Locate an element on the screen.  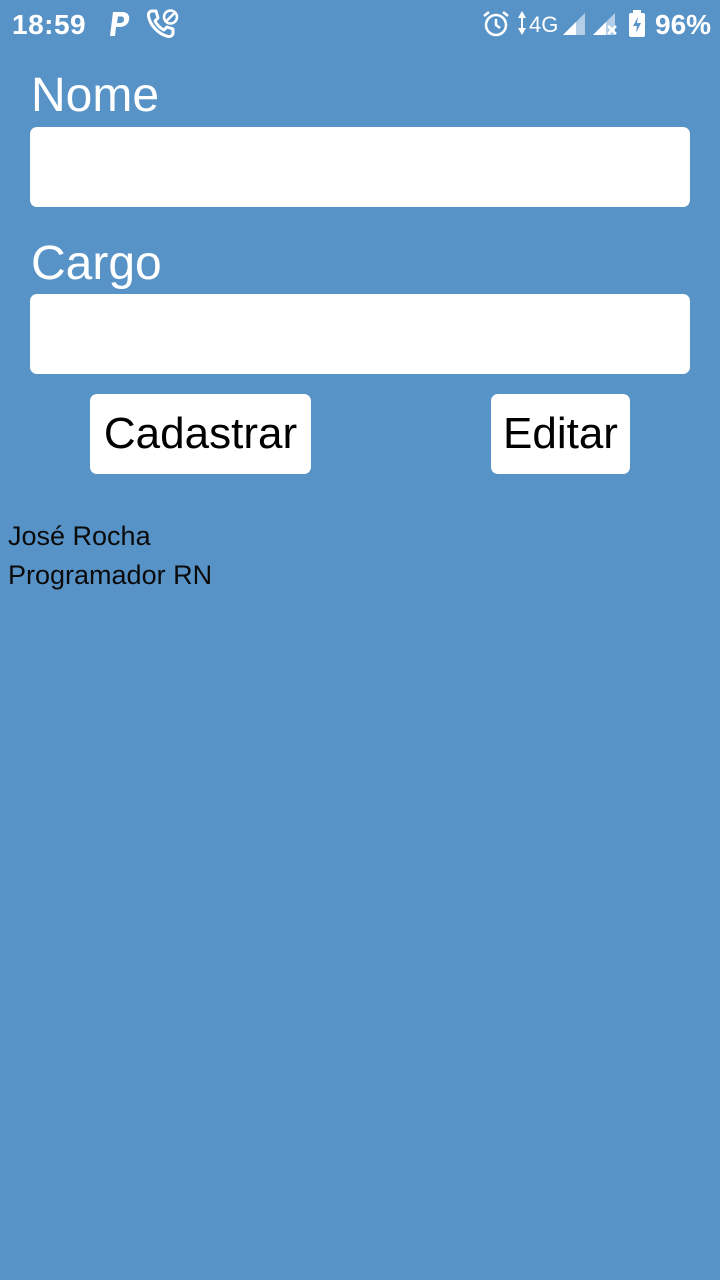
edit-button: Editar is located at coordinates (560, 434).